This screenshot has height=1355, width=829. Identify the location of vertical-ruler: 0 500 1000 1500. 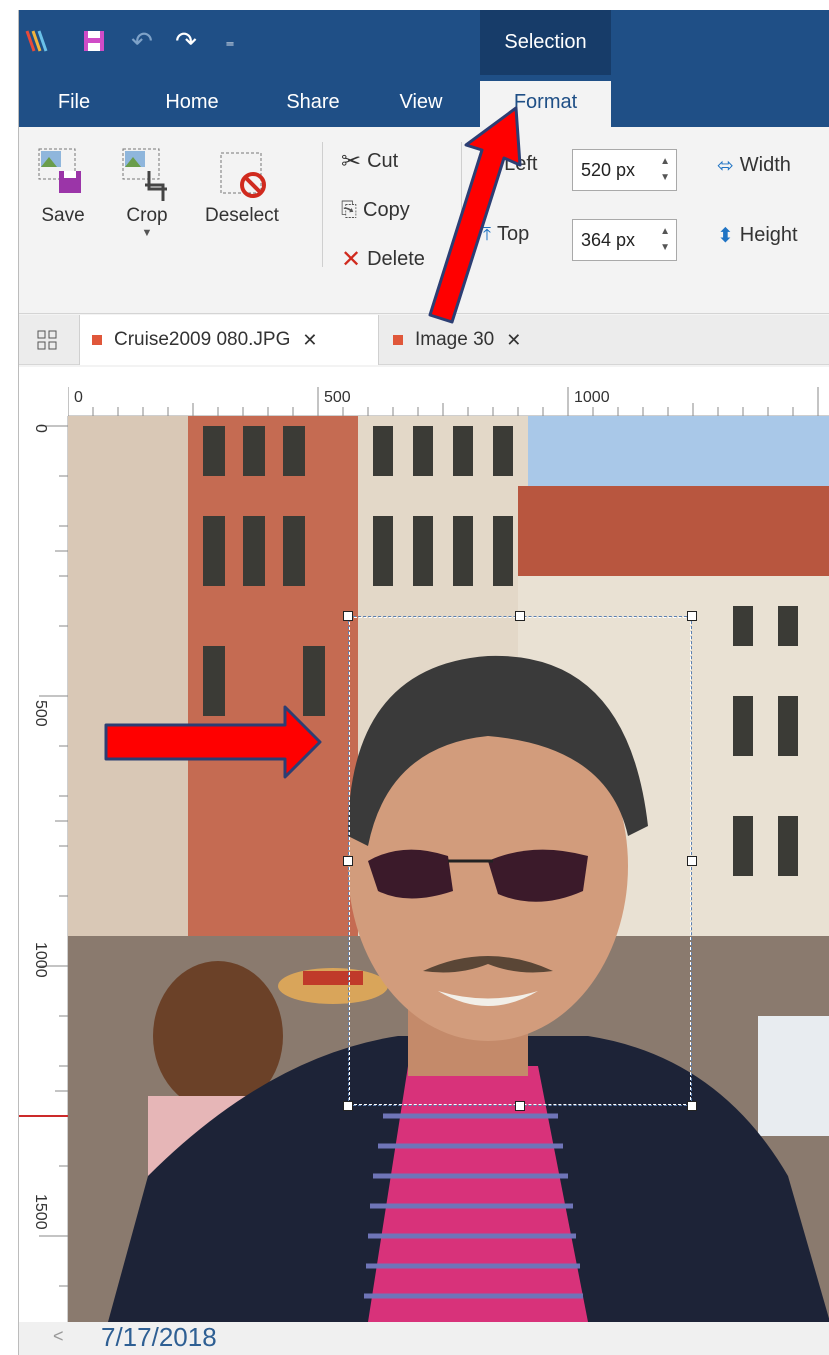
(43, 869).